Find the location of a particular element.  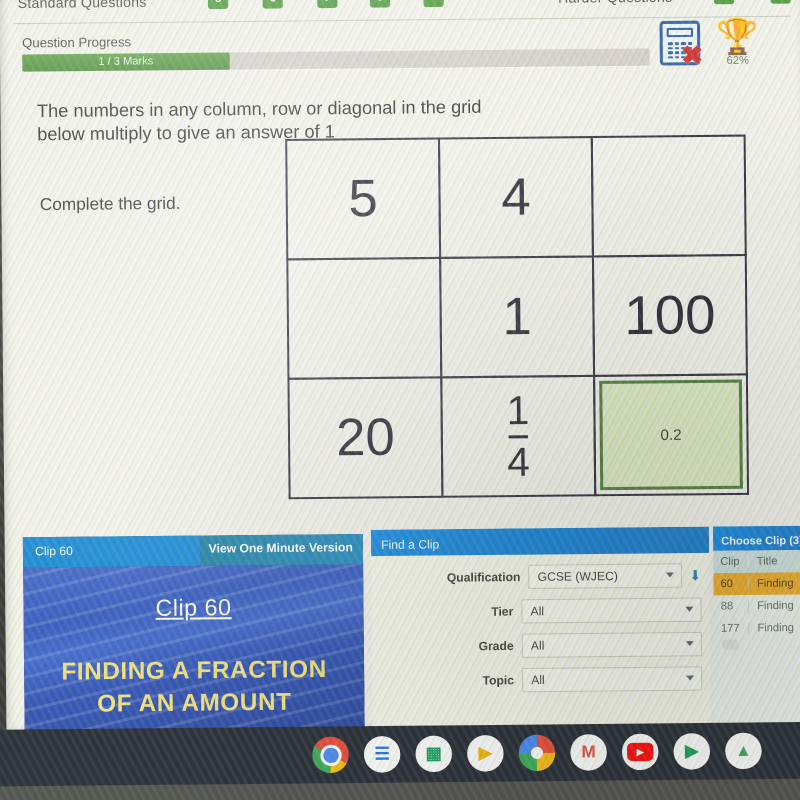

question-tab-8: 8 is located at coordinates (380, 4).